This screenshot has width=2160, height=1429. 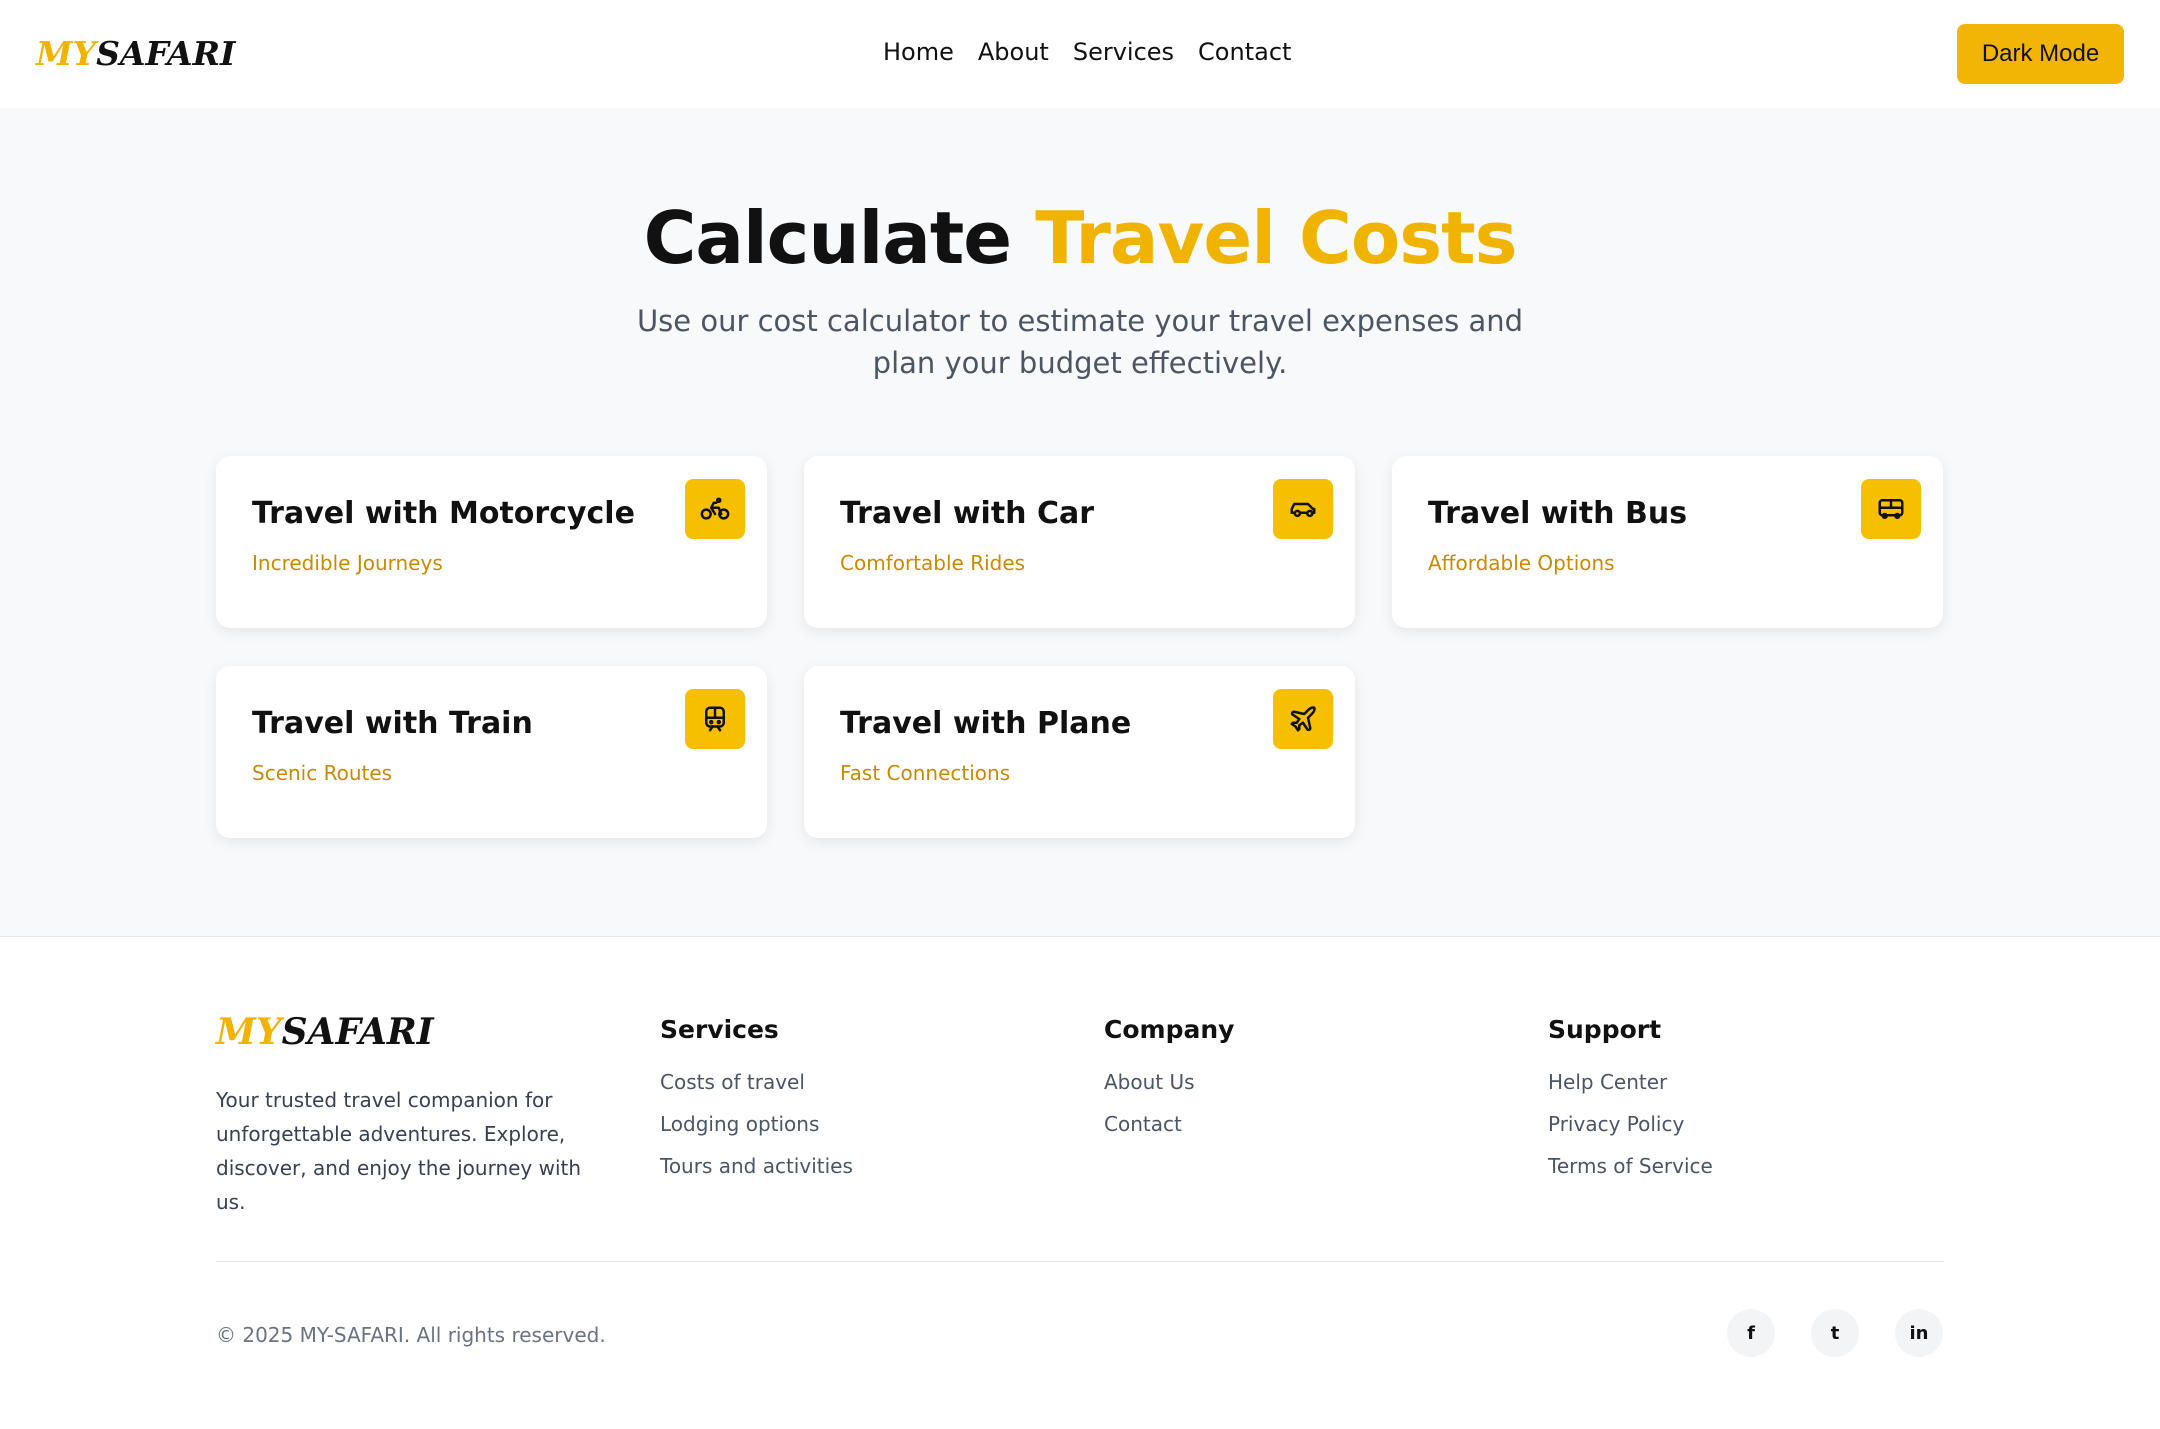 I want to click on social-links: f t in, so click(x=1835, y=1333).